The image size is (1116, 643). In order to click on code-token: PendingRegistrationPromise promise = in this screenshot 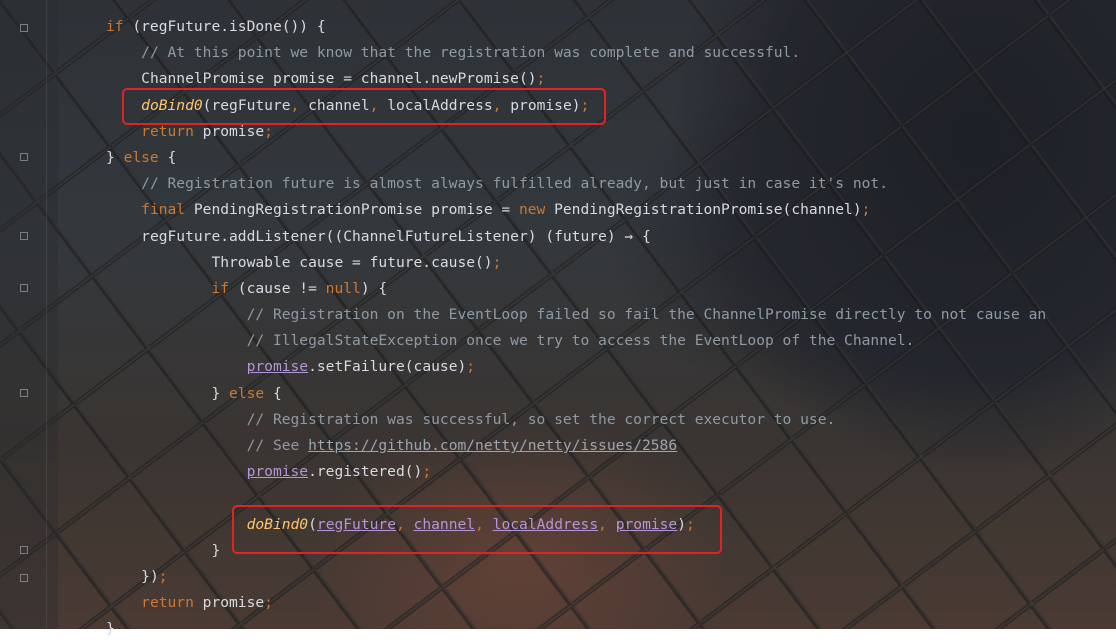, I will do `click(352, 210)`.